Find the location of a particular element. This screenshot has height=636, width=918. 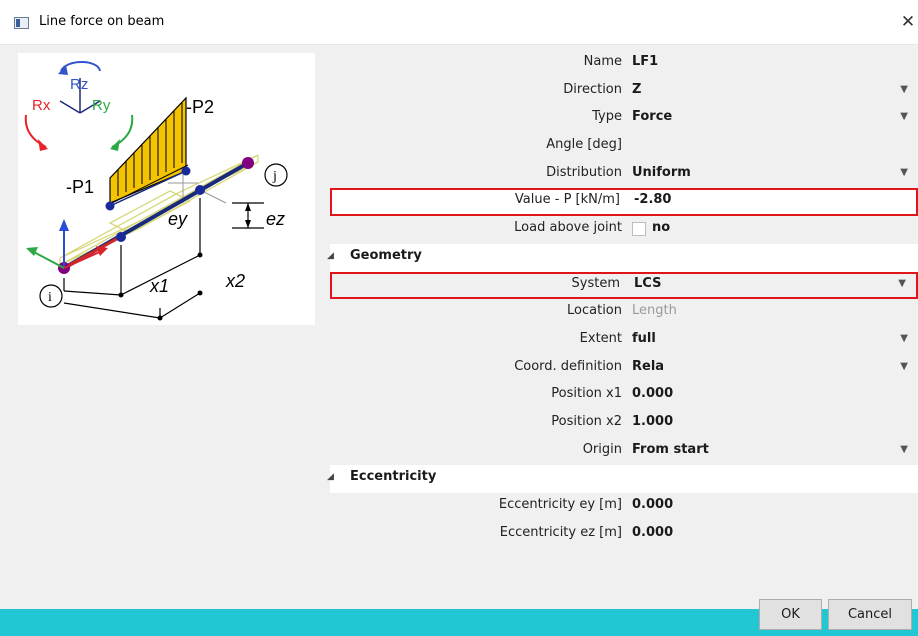

cancel-button: Cancel is located at coordinates (870, 614).